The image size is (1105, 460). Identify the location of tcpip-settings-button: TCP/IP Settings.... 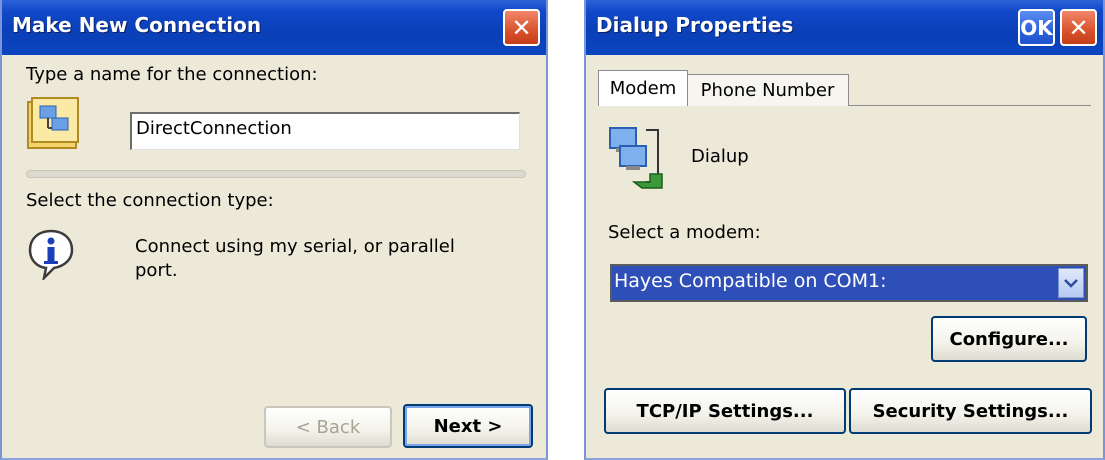
(725, 411).